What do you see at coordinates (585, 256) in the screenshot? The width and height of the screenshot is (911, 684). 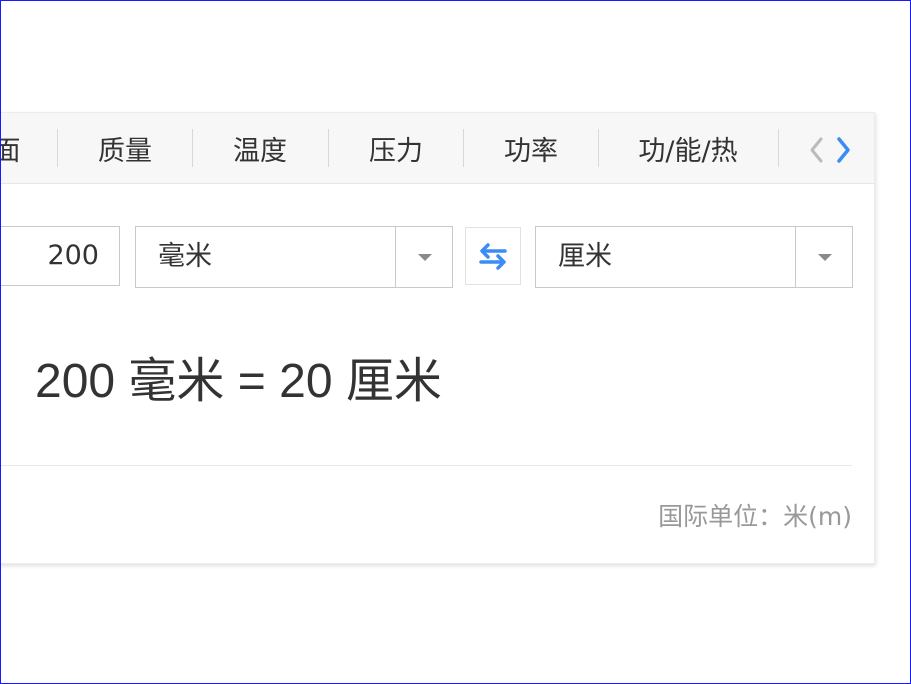 I see `to-unit-value: 厘米` at bounding box center [585, 256].